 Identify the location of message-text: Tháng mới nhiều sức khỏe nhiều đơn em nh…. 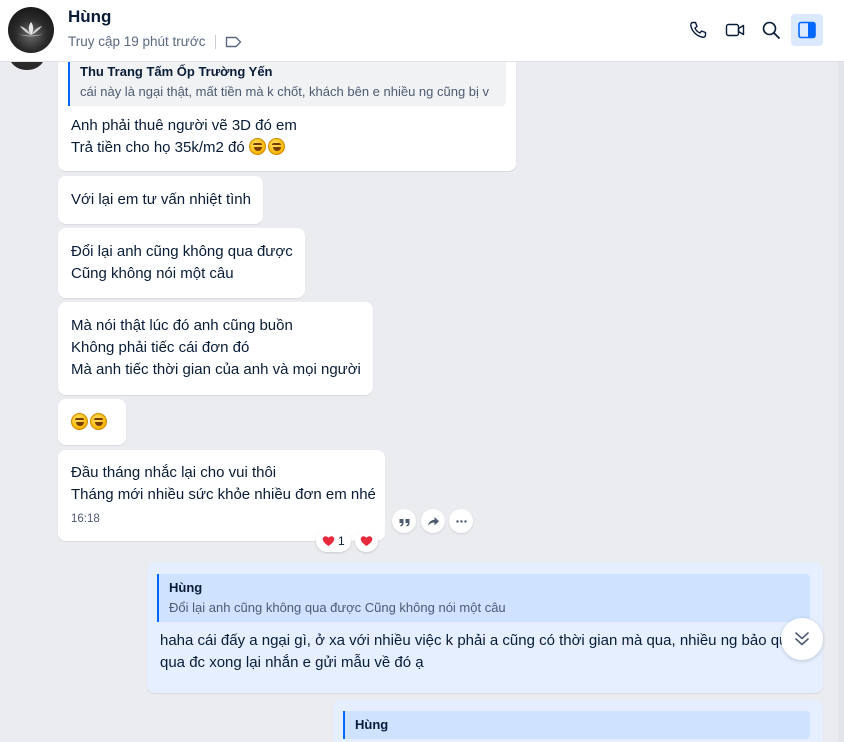
(223, 494).